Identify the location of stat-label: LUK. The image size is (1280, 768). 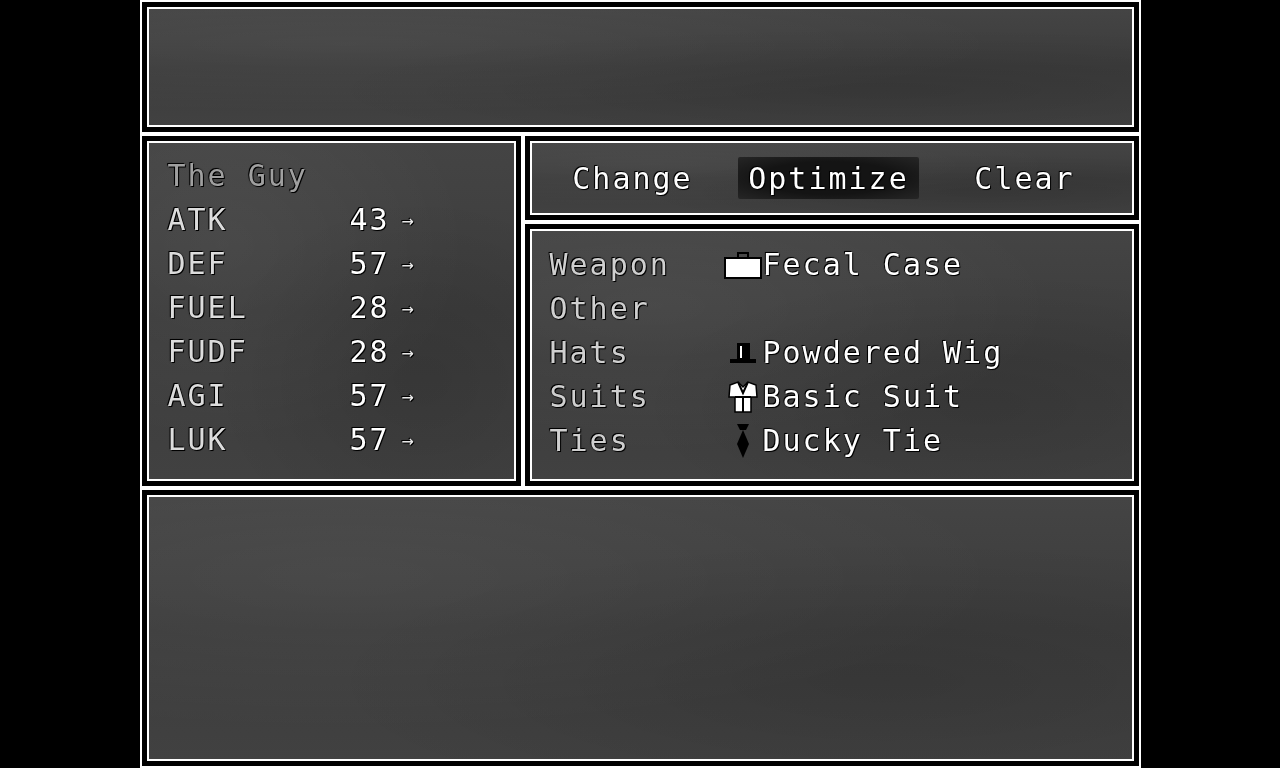
(197, 440).